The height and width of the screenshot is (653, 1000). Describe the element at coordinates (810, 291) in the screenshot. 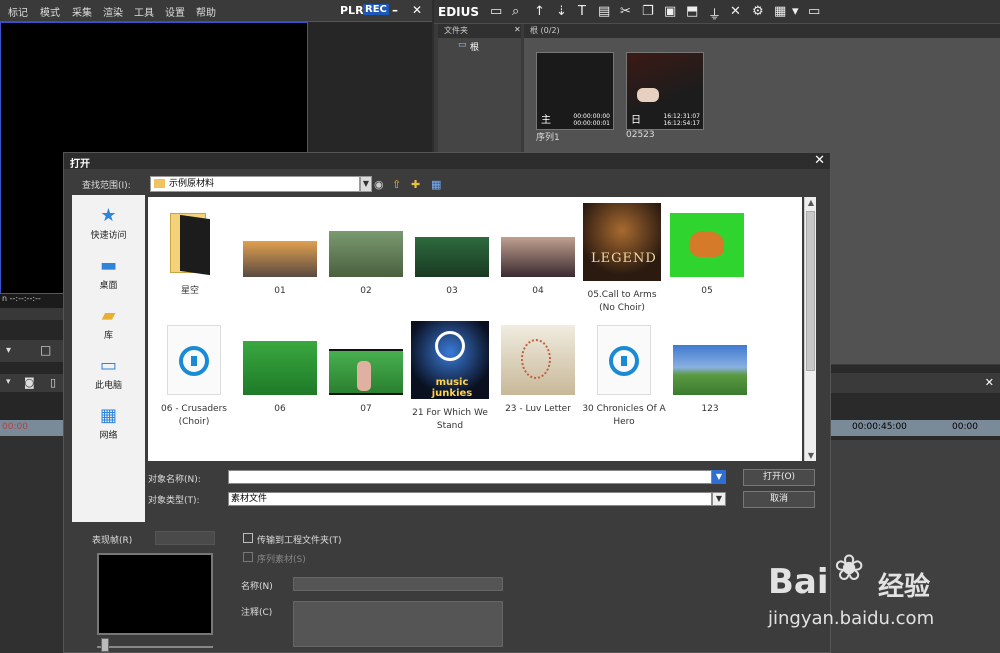

I see `scroll-thumb` at that location.